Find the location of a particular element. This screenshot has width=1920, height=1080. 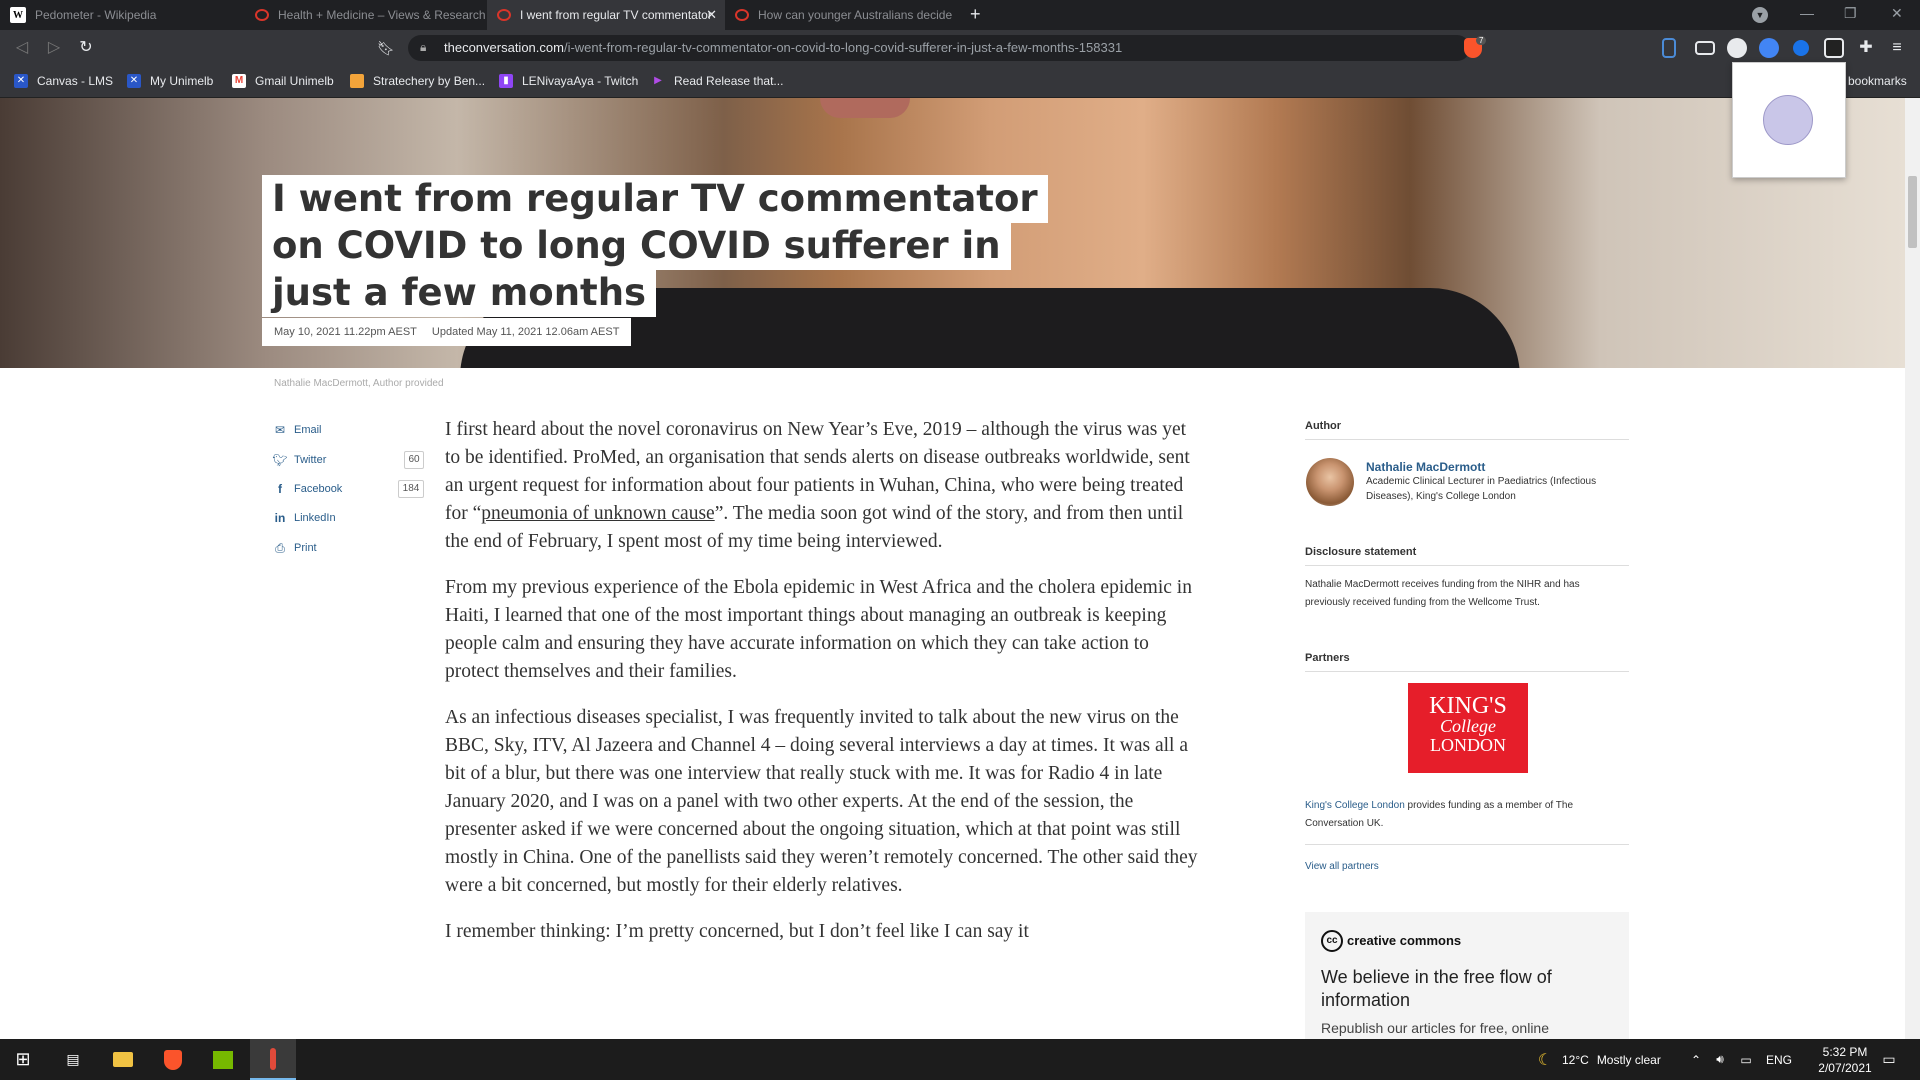

author-name-link: Nathalie MacDermott is located at coordinates (1425, 467).